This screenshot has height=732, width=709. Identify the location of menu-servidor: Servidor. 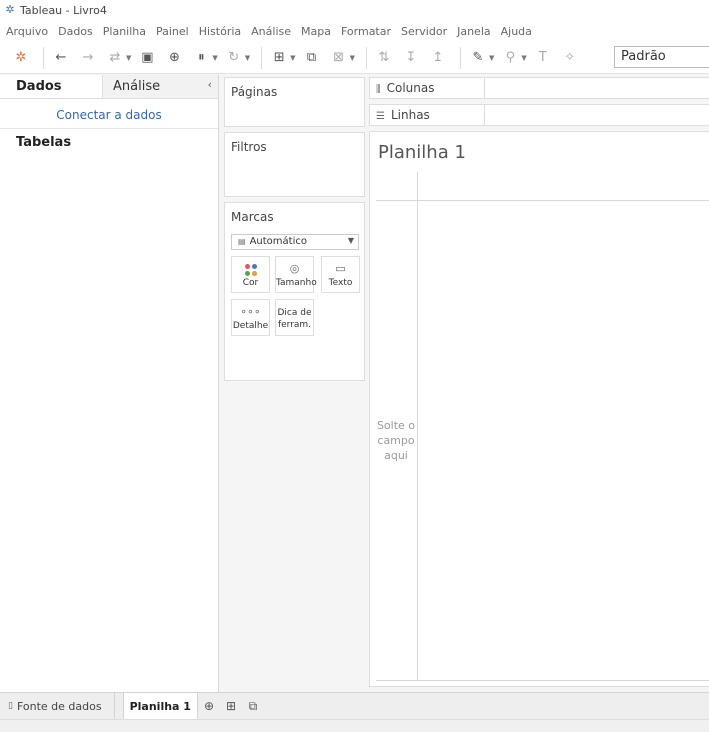
(424, 31).